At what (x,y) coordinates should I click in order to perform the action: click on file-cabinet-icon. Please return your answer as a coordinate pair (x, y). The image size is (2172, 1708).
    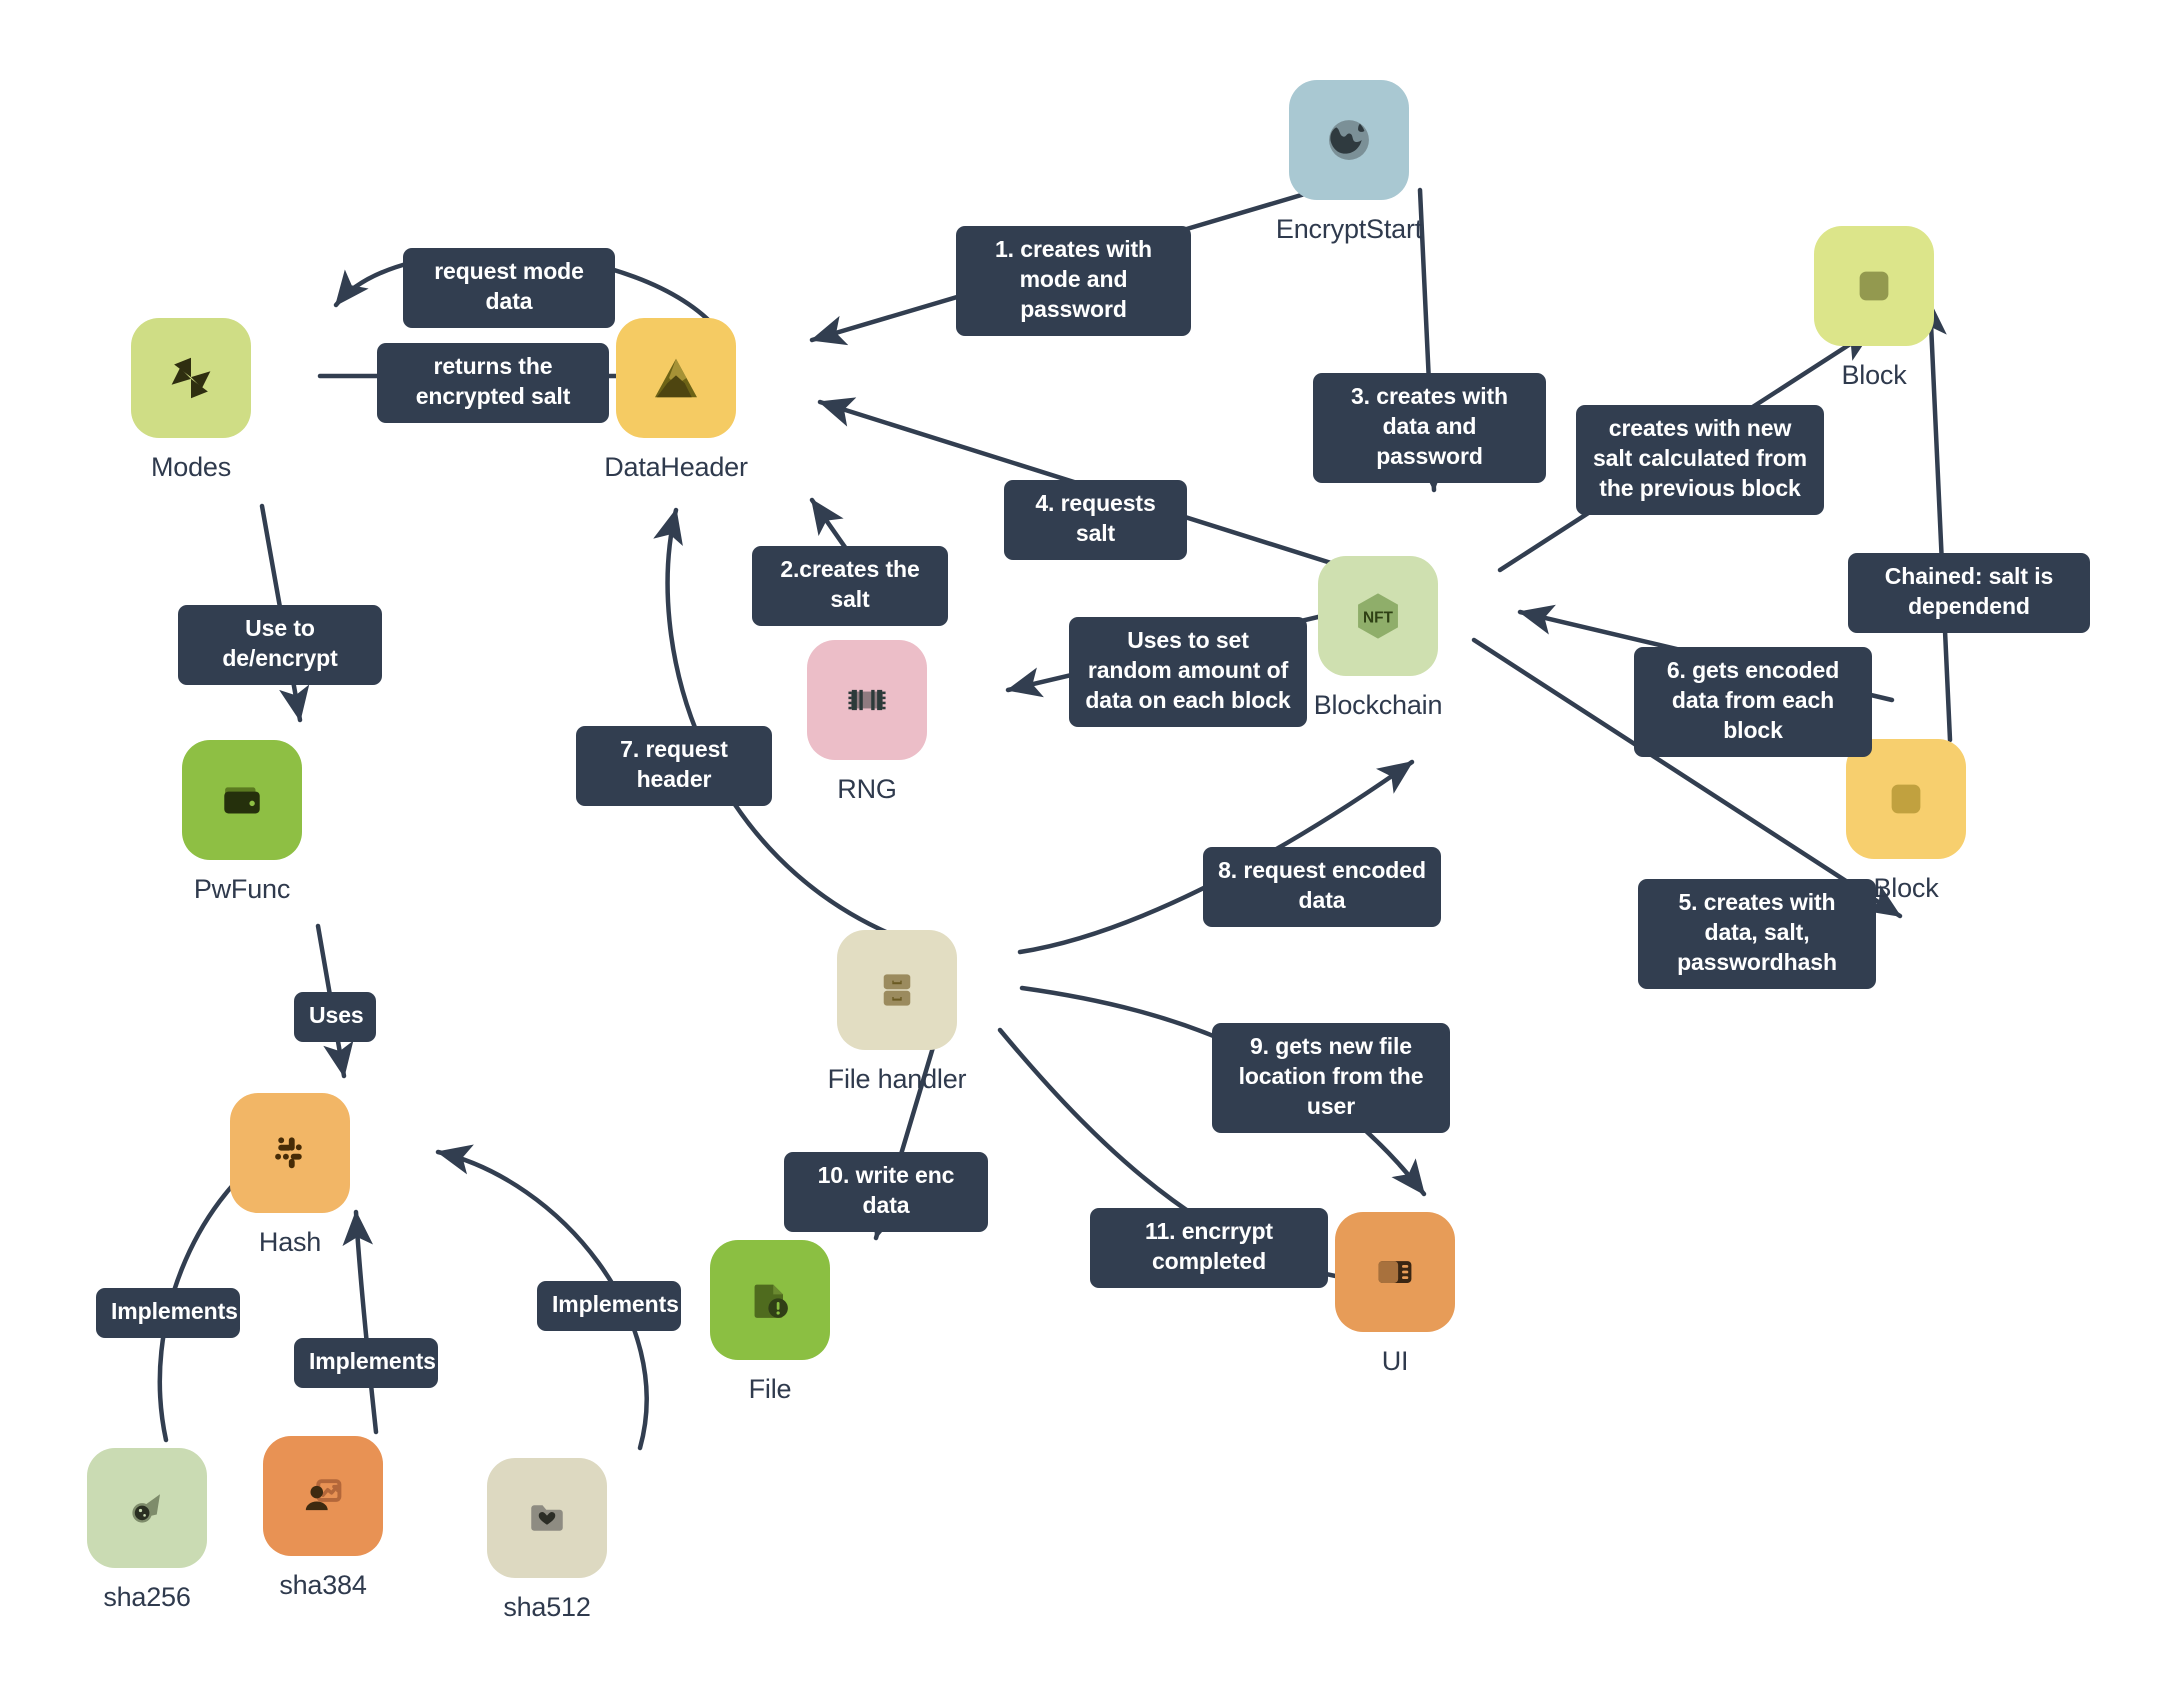
    Looking at the image, I should click on (897, 990).